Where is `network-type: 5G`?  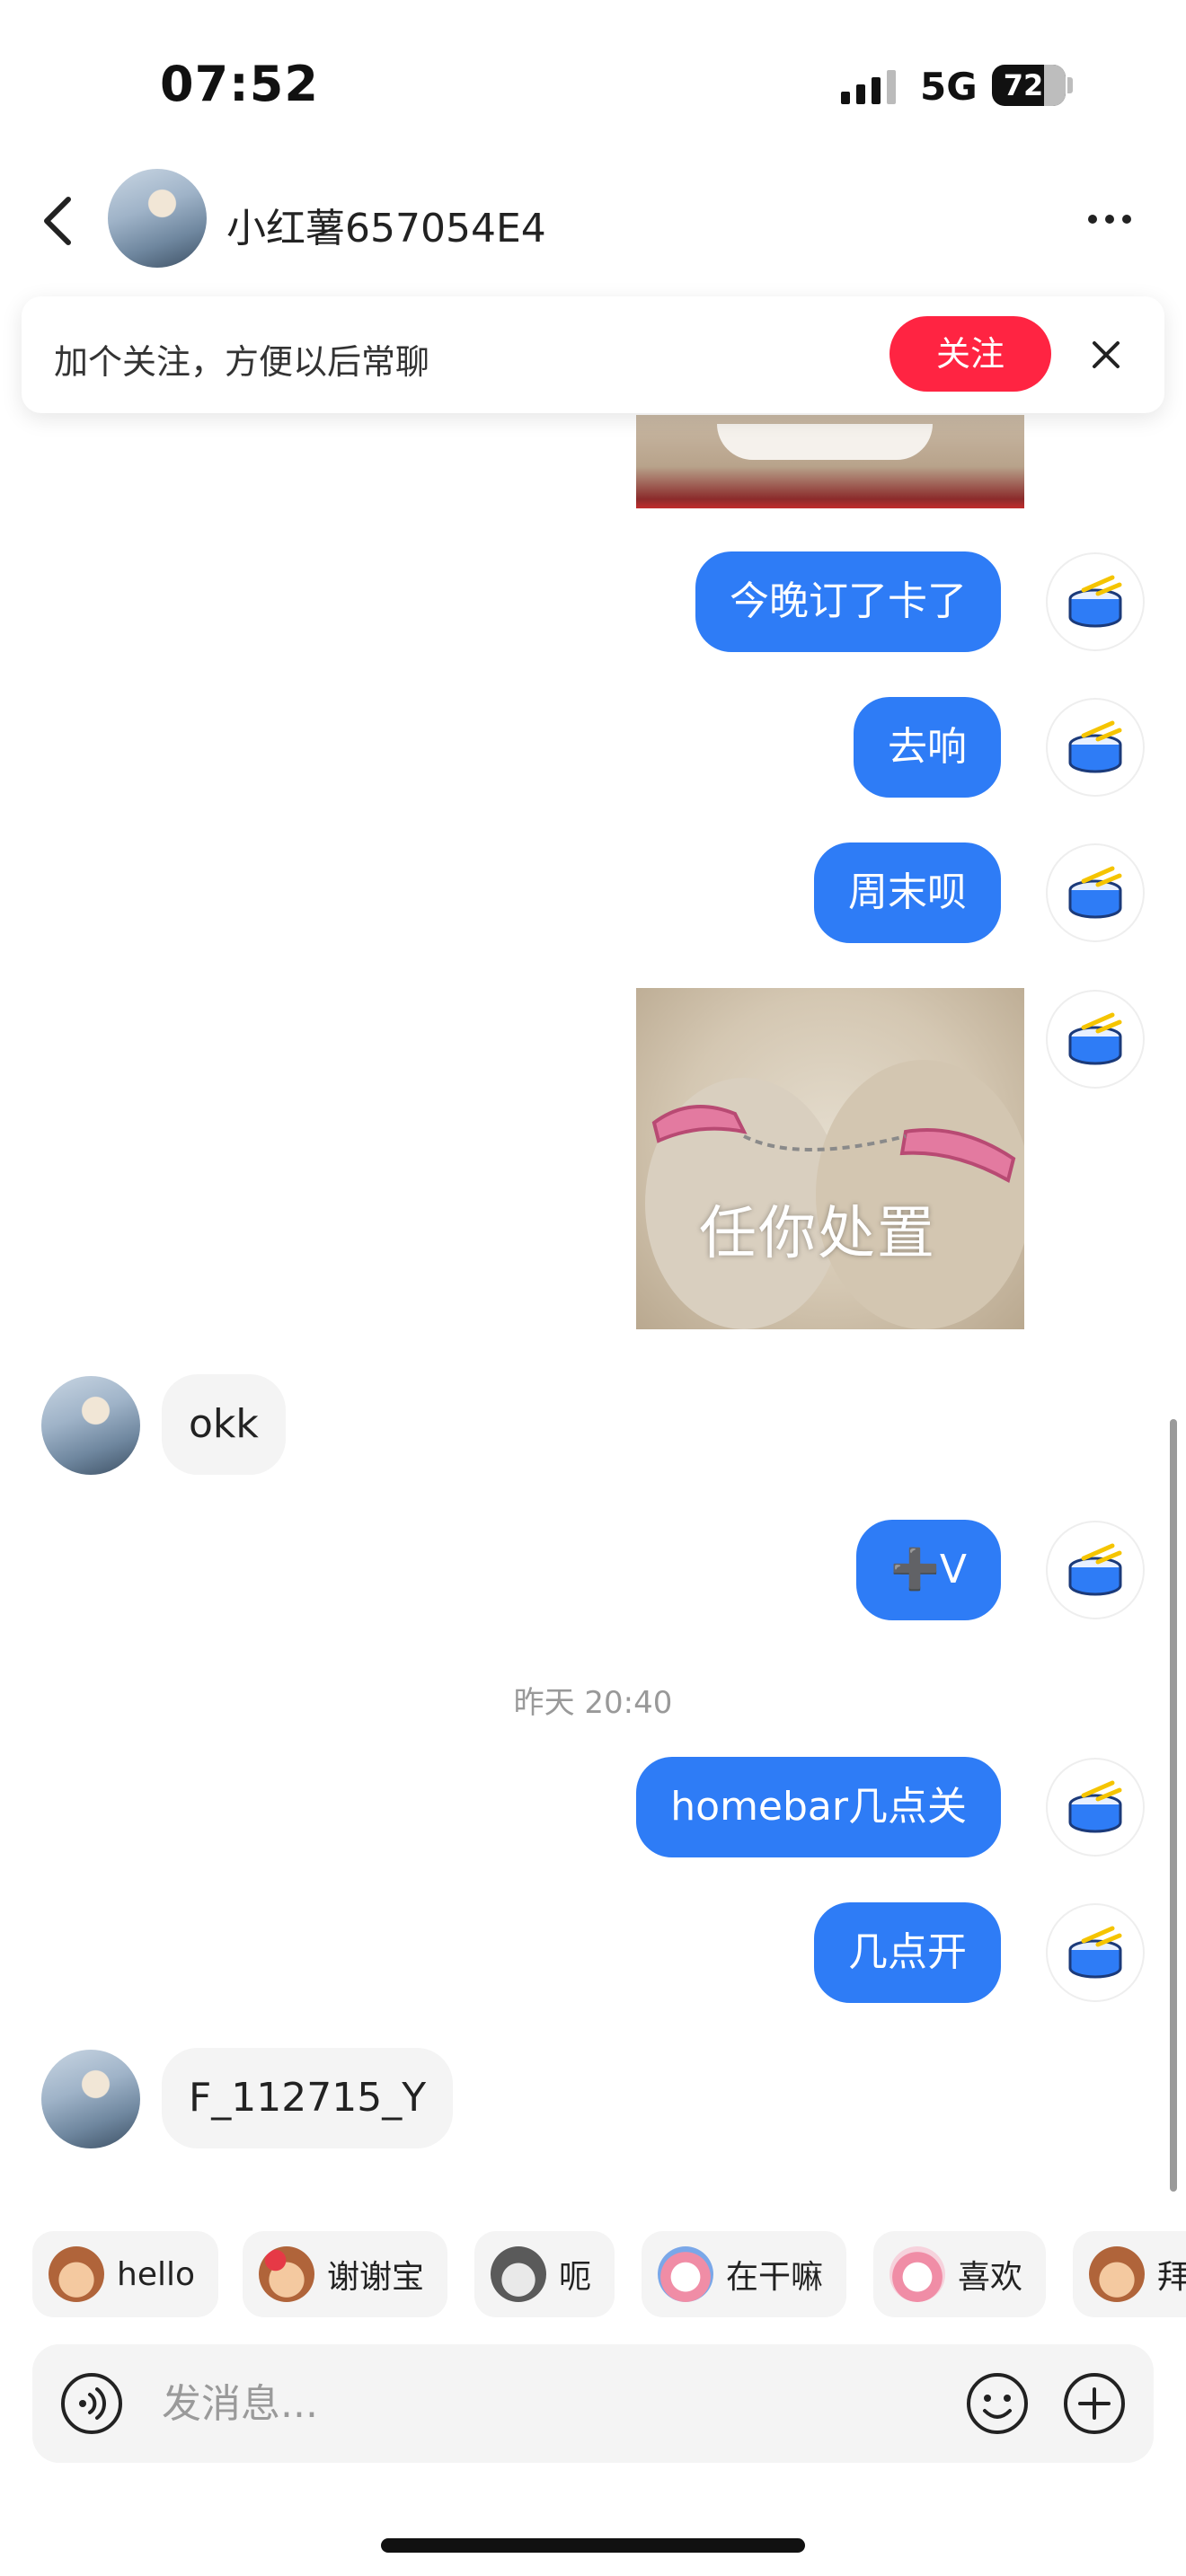
network-type: 5G is located at coordinates (949, 87).